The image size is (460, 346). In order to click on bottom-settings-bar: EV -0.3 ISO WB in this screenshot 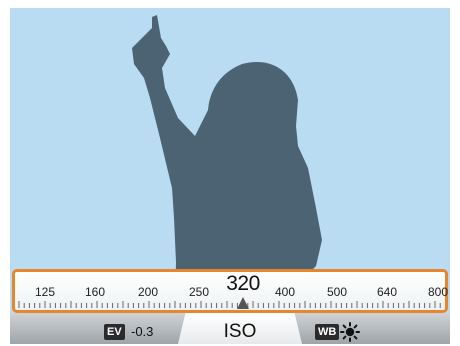, I will do `click(230, 328)`.